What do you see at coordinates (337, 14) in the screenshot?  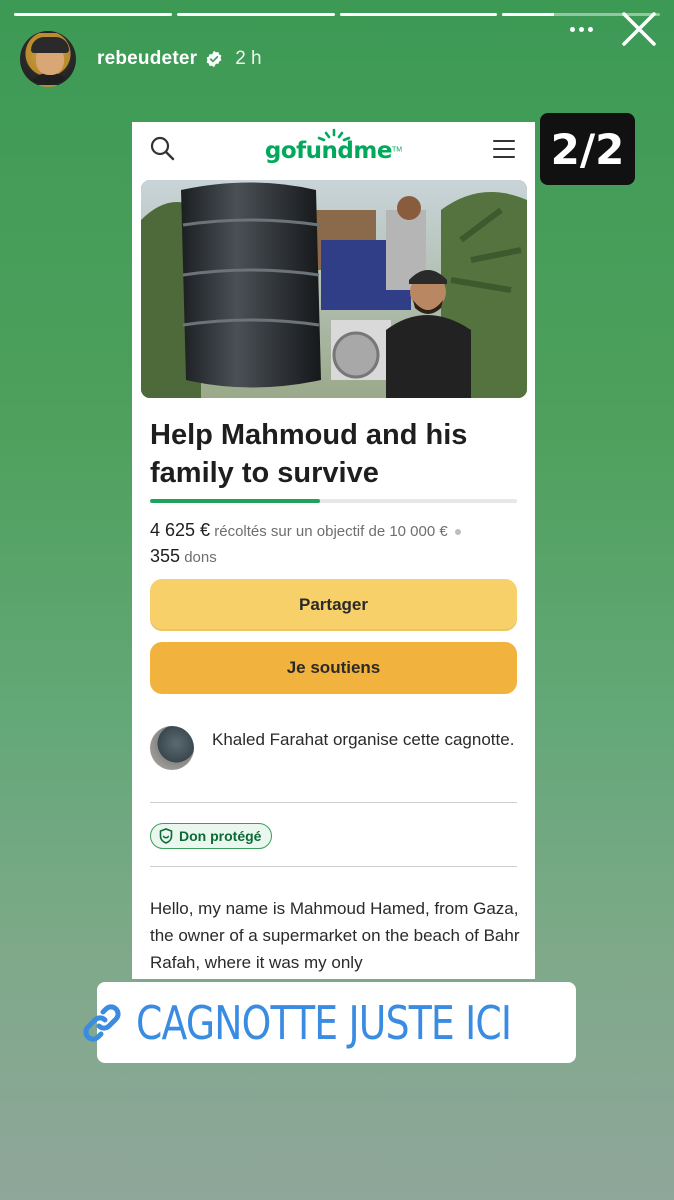 I see `story-progress` at bounding box center [337, 14].